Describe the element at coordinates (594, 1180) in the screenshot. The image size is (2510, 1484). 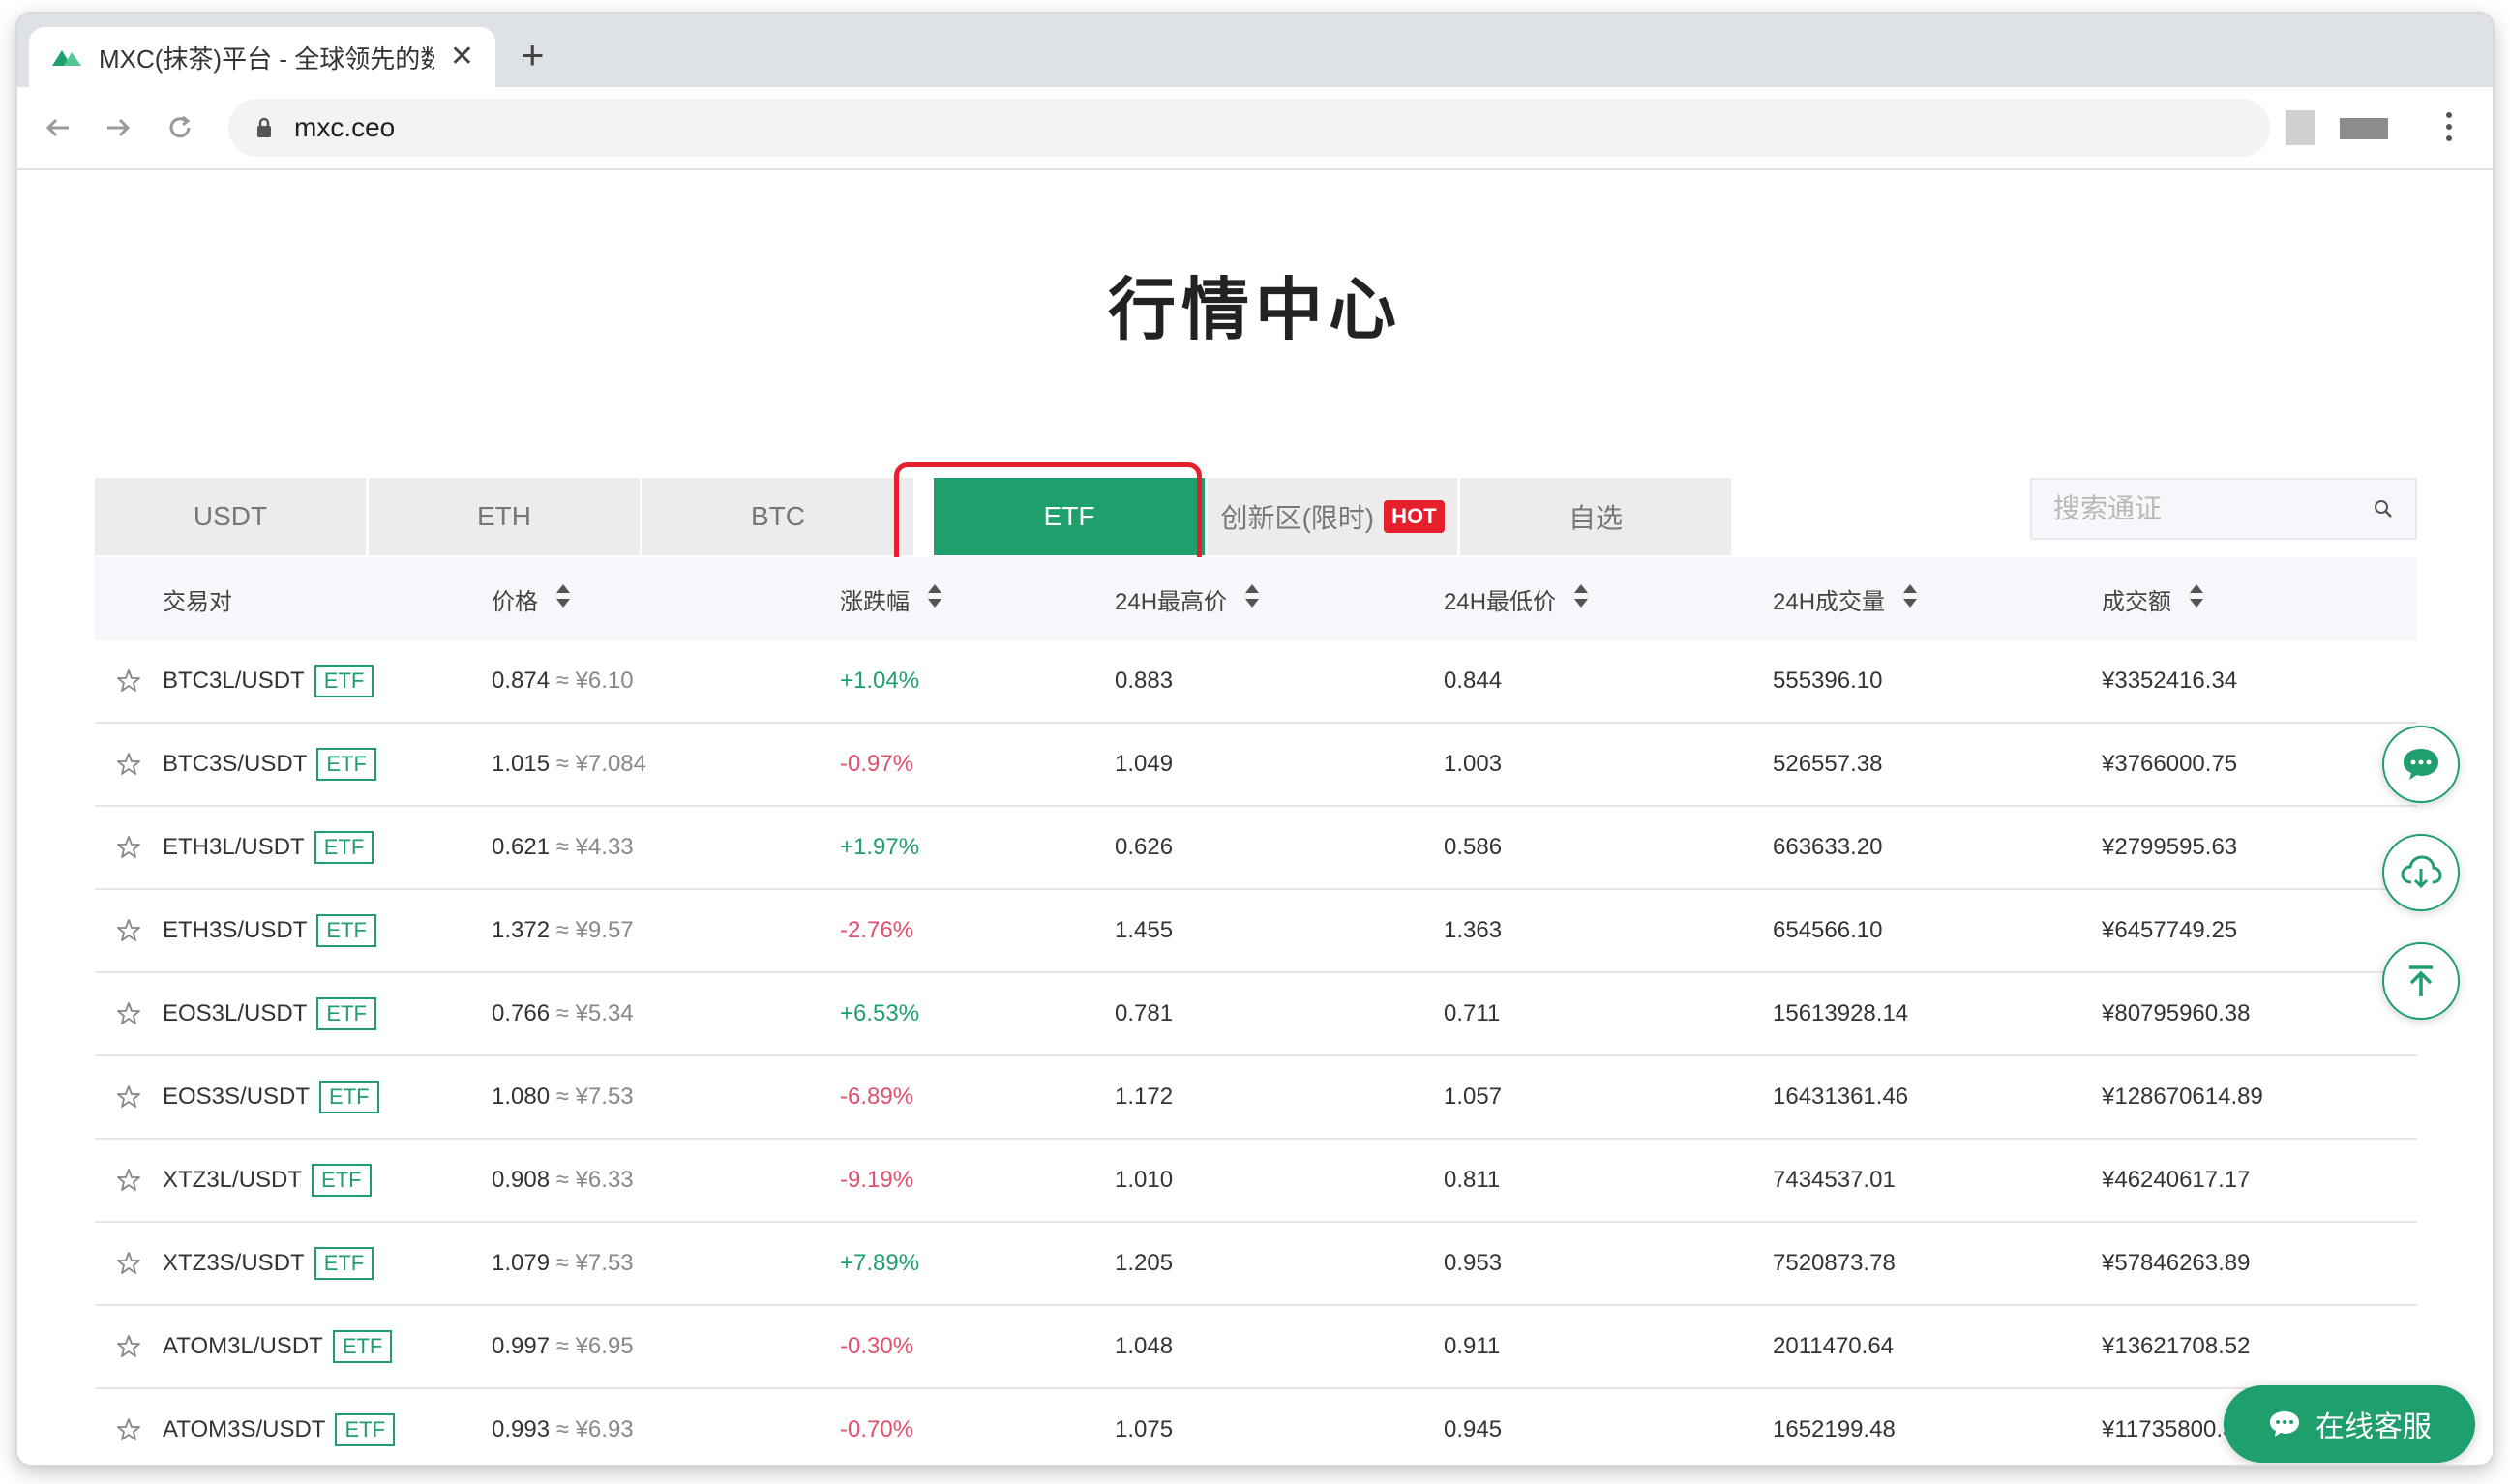
I see `price-cny: ≈ ¥6.33` at that location.